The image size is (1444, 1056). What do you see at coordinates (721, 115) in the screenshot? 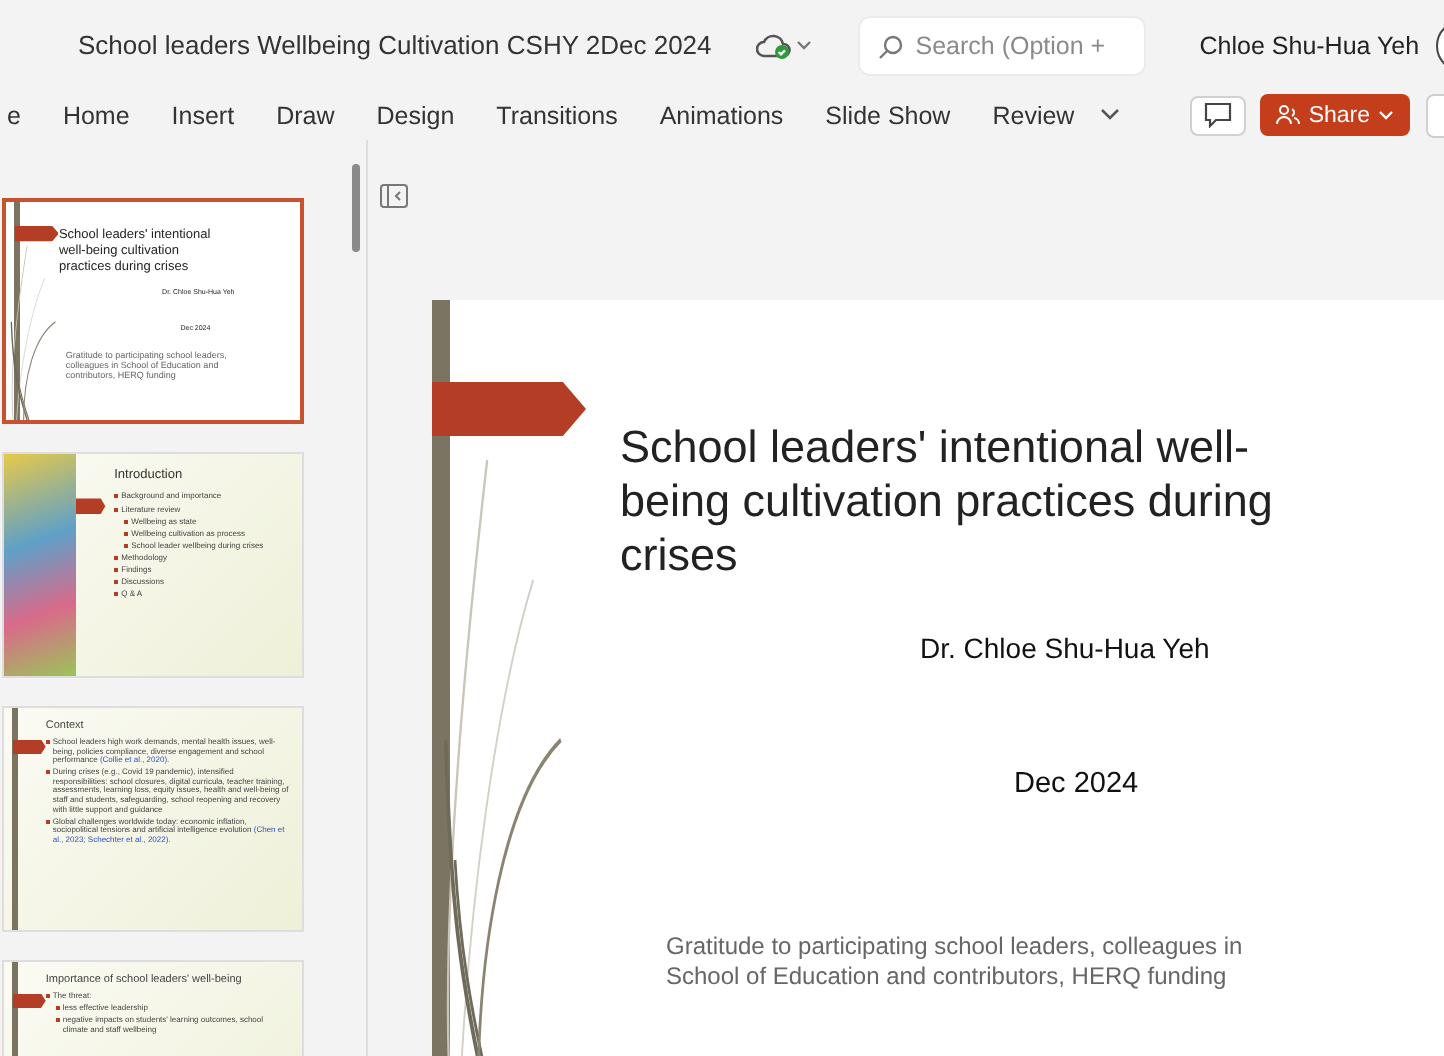
I see `ribbon-tab: Animations` at bounding box center [721, 115].